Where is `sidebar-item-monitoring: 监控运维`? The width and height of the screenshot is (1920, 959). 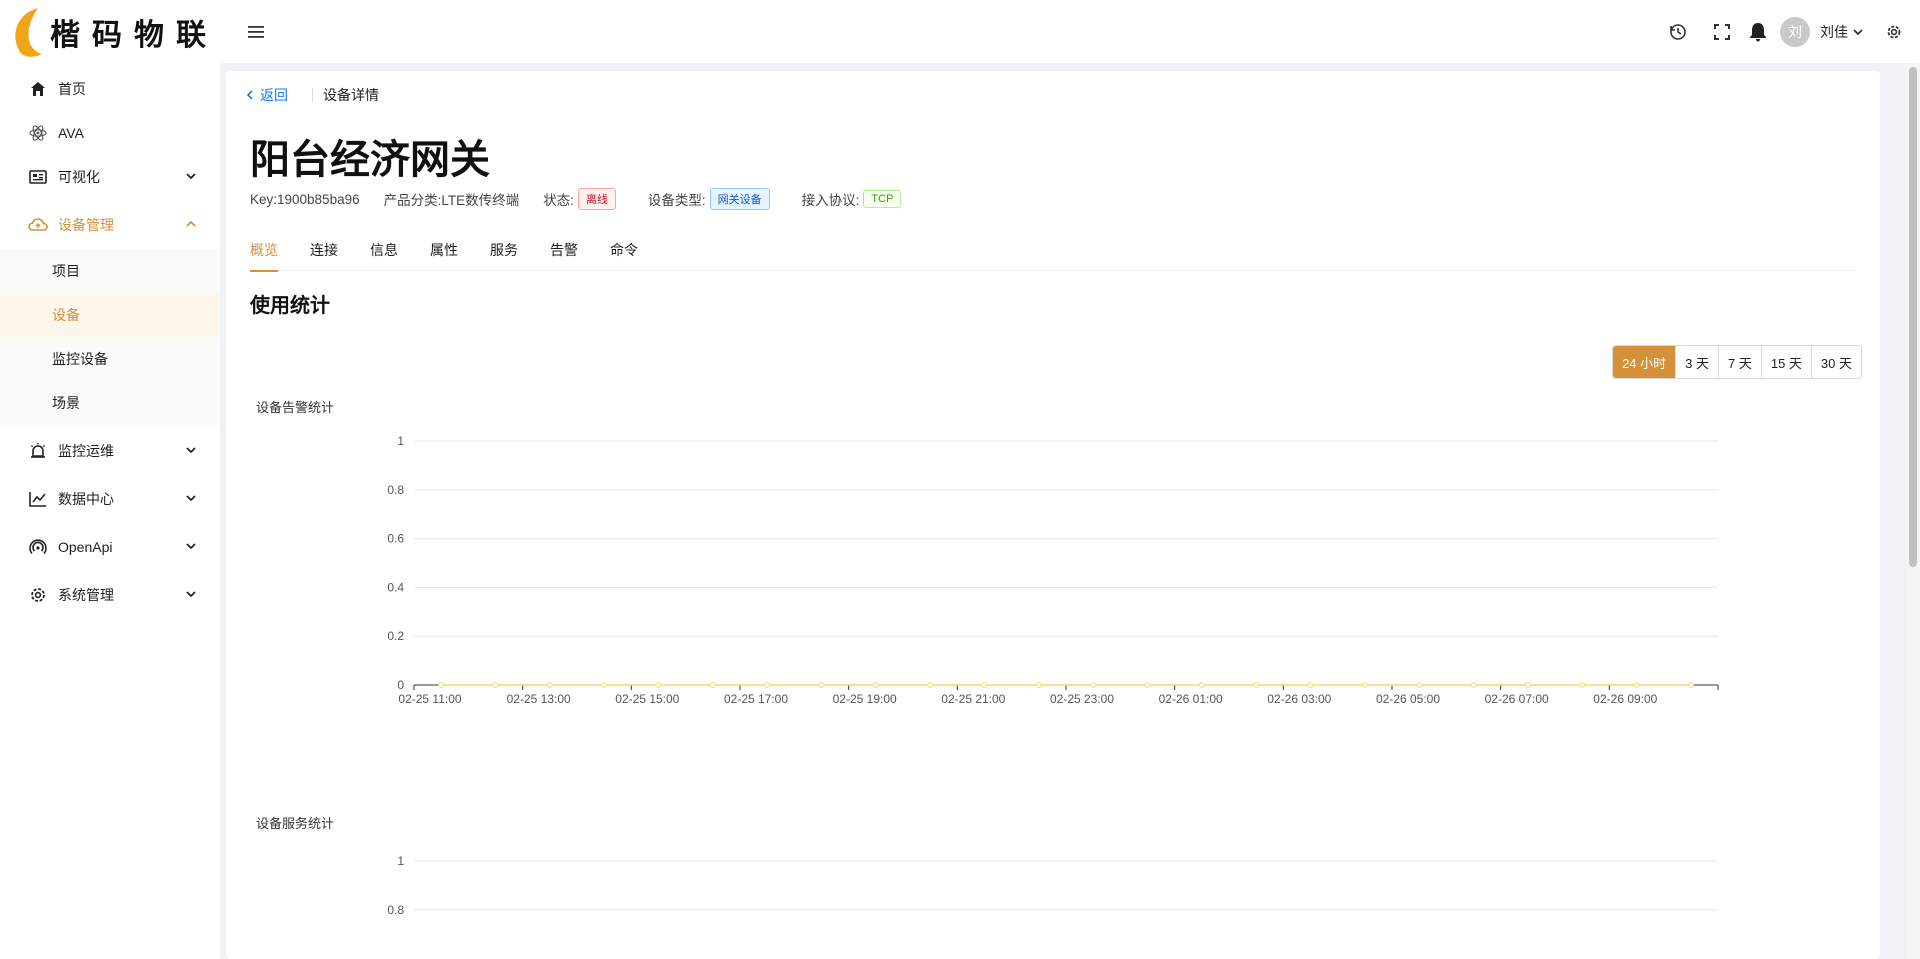
sidebar-item-monitoring: 监控运维 is located at coordinates (110, 451).